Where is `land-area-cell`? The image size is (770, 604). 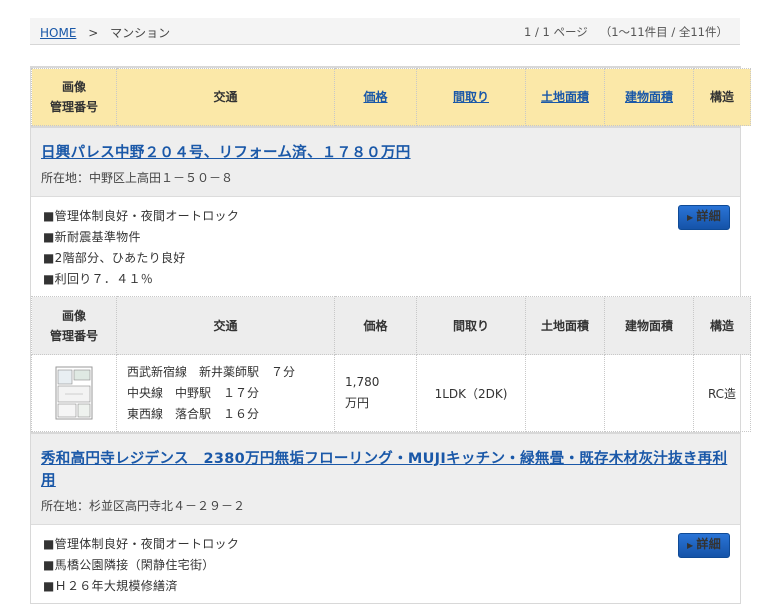 land-area-cell is located at coordinates (565, 393).